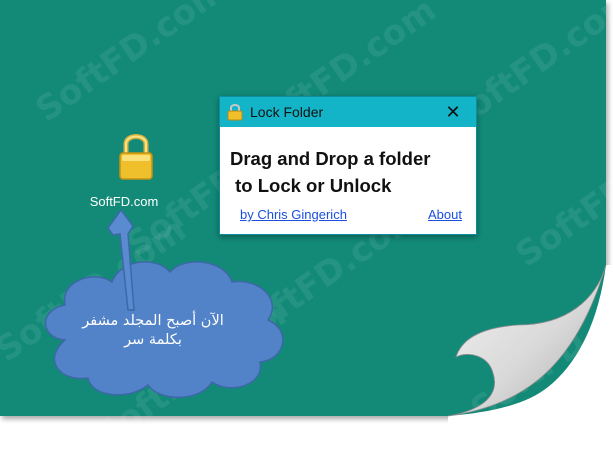 The width and height of the screenshot is (613, 455). I want to click on window-title: Lock Folder, so click(287, 112).